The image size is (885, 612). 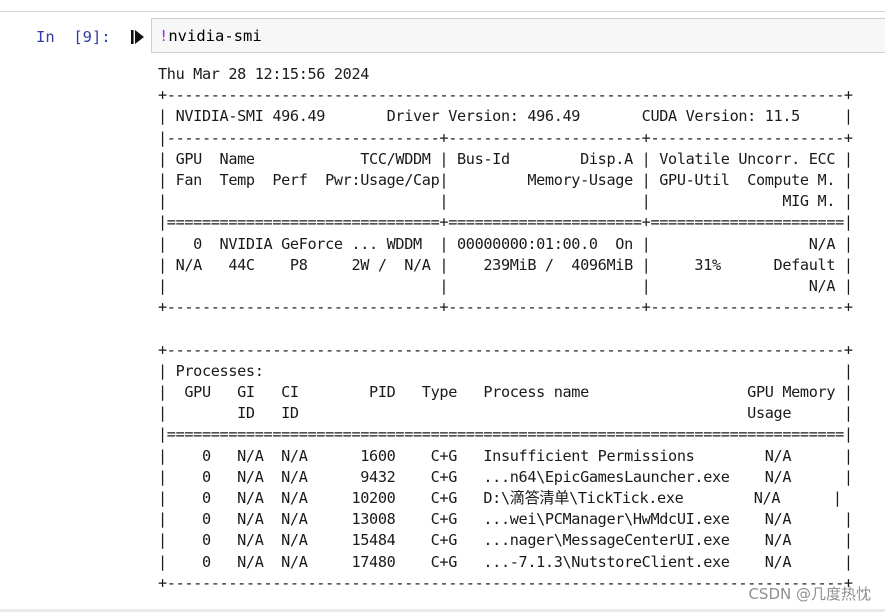 I want to click on shell-command: nvidia-smi, so click(x=215, y=36).